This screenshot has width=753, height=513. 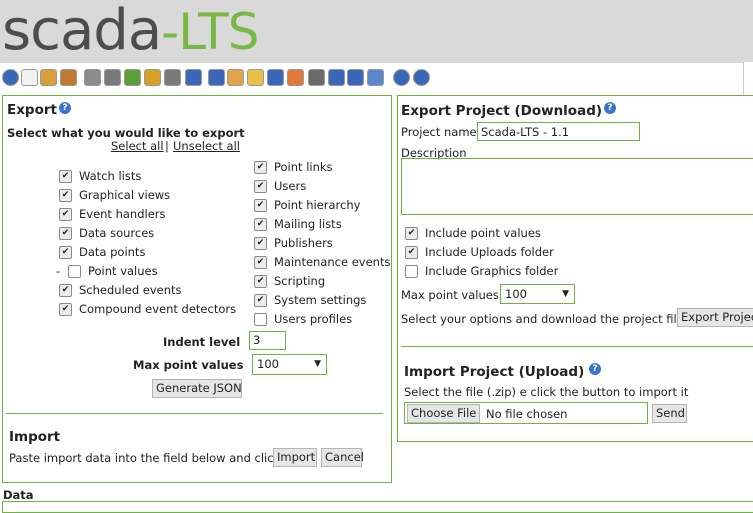 What do you see at coordinates (289, 364) in the screenshot?
I see `export-max-values-select: 100 ▼` at bounding box center [289, 364].